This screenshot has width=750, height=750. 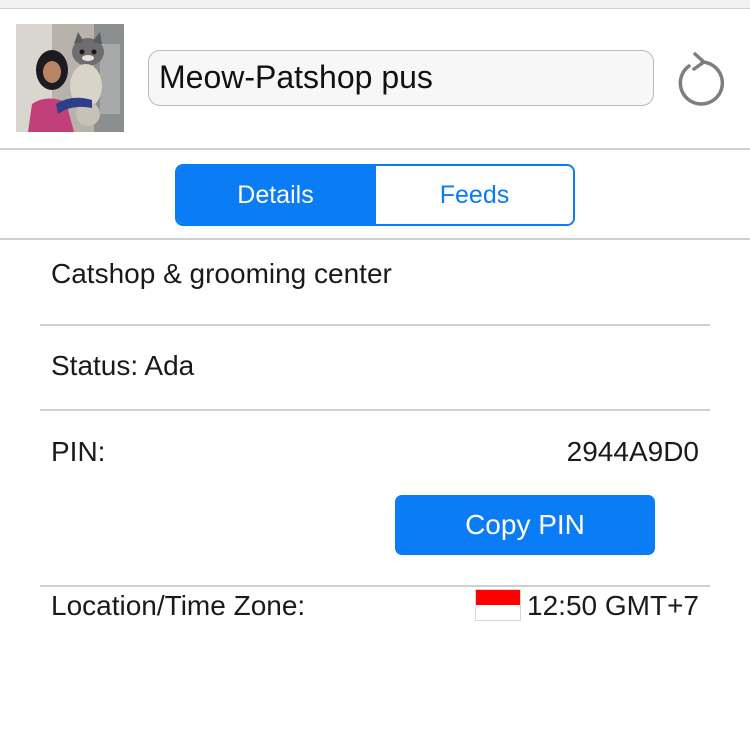 I want to click on avatar-photo-icon, so click(x=70, y=78).